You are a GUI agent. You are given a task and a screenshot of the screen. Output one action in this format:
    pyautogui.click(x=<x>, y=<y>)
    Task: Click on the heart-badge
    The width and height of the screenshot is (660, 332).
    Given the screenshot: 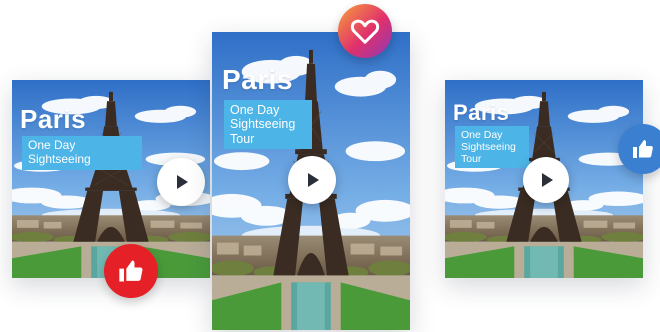 What is the action you would take?
    pyautogui.click(x=365, y=31)
    